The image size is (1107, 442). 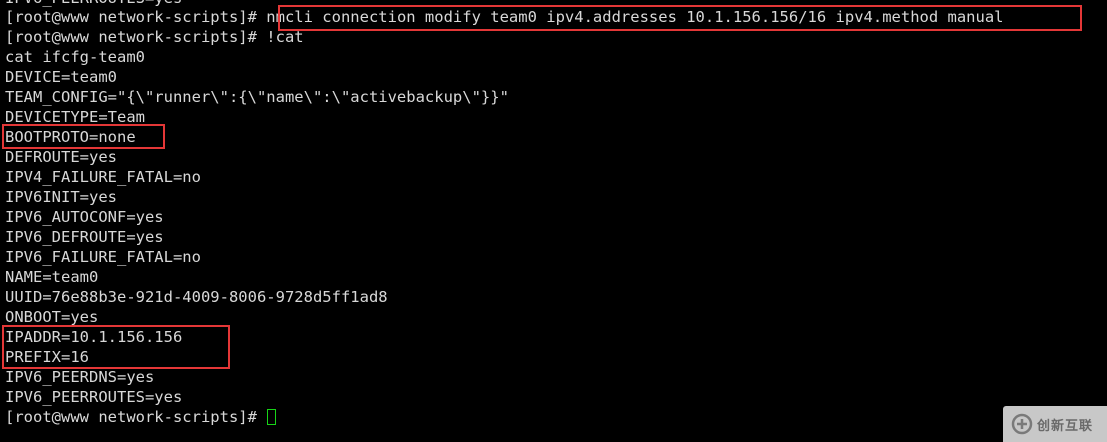 I want to click on terminal-line-2: [root@www network-scripts]# !cat, so click(x=154, y=37).